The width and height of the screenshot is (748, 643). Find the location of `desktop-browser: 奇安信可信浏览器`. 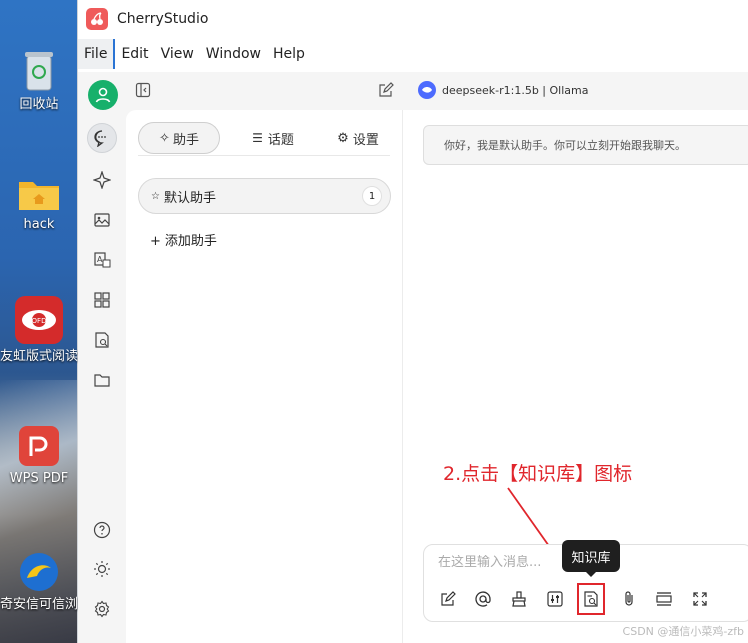

desktop-browser: 奇安信可信浏览器 is located at coordinates (39, 583).